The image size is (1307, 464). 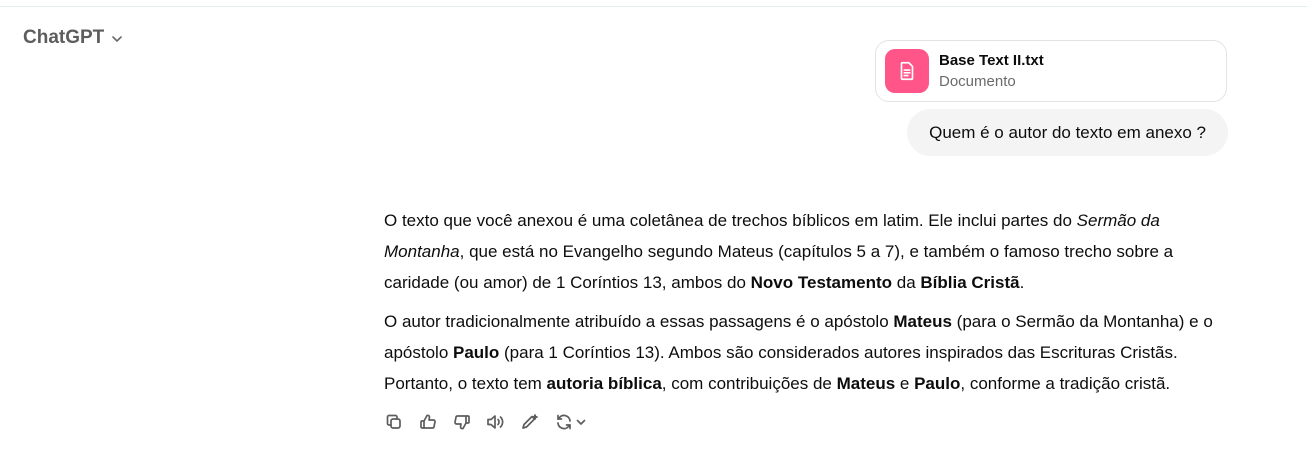 I want to click on read-aloud-icon, so click(x=495, y=422).